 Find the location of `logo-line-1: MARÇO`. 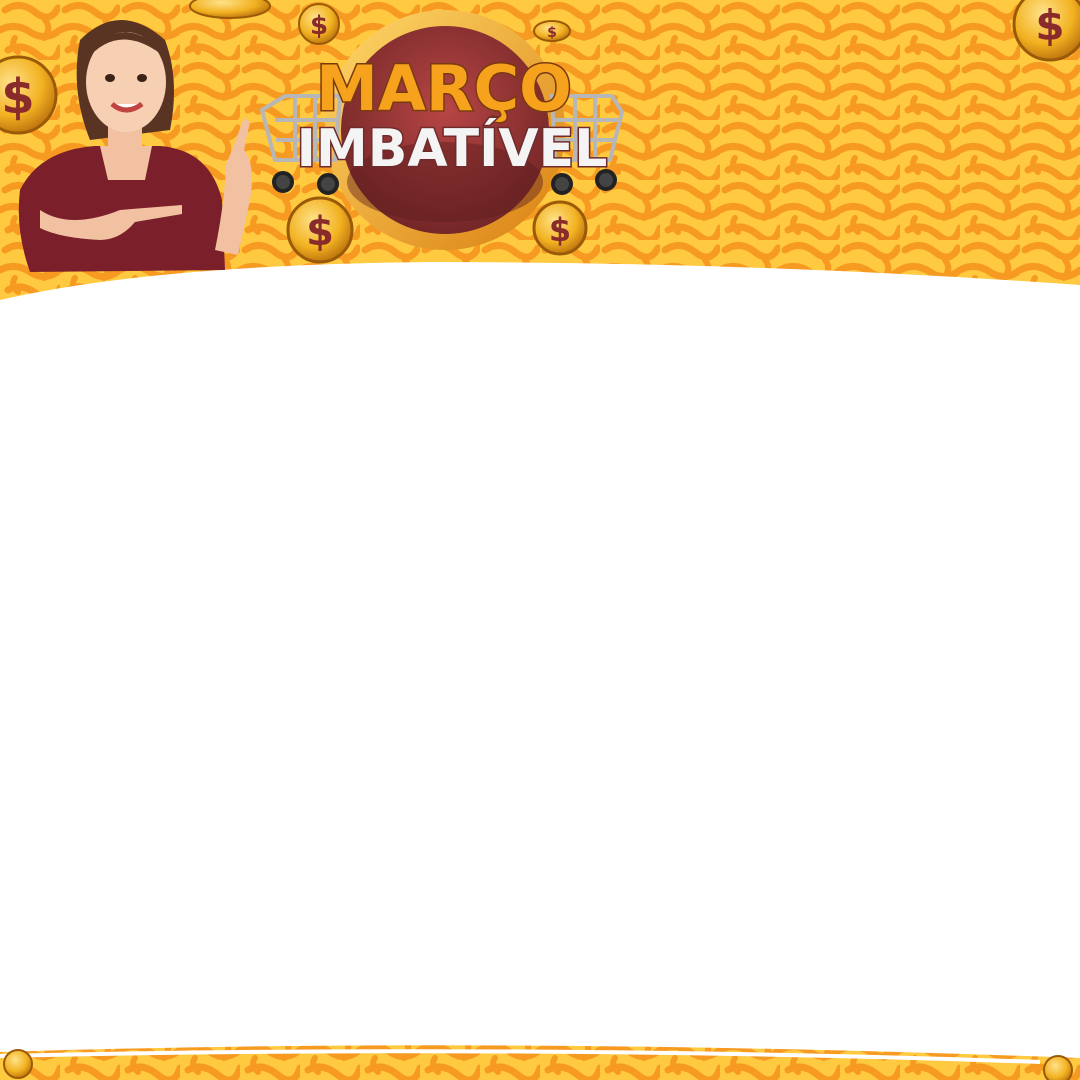

logo-line-1: MARÇO is located at coordinates (444, 88).